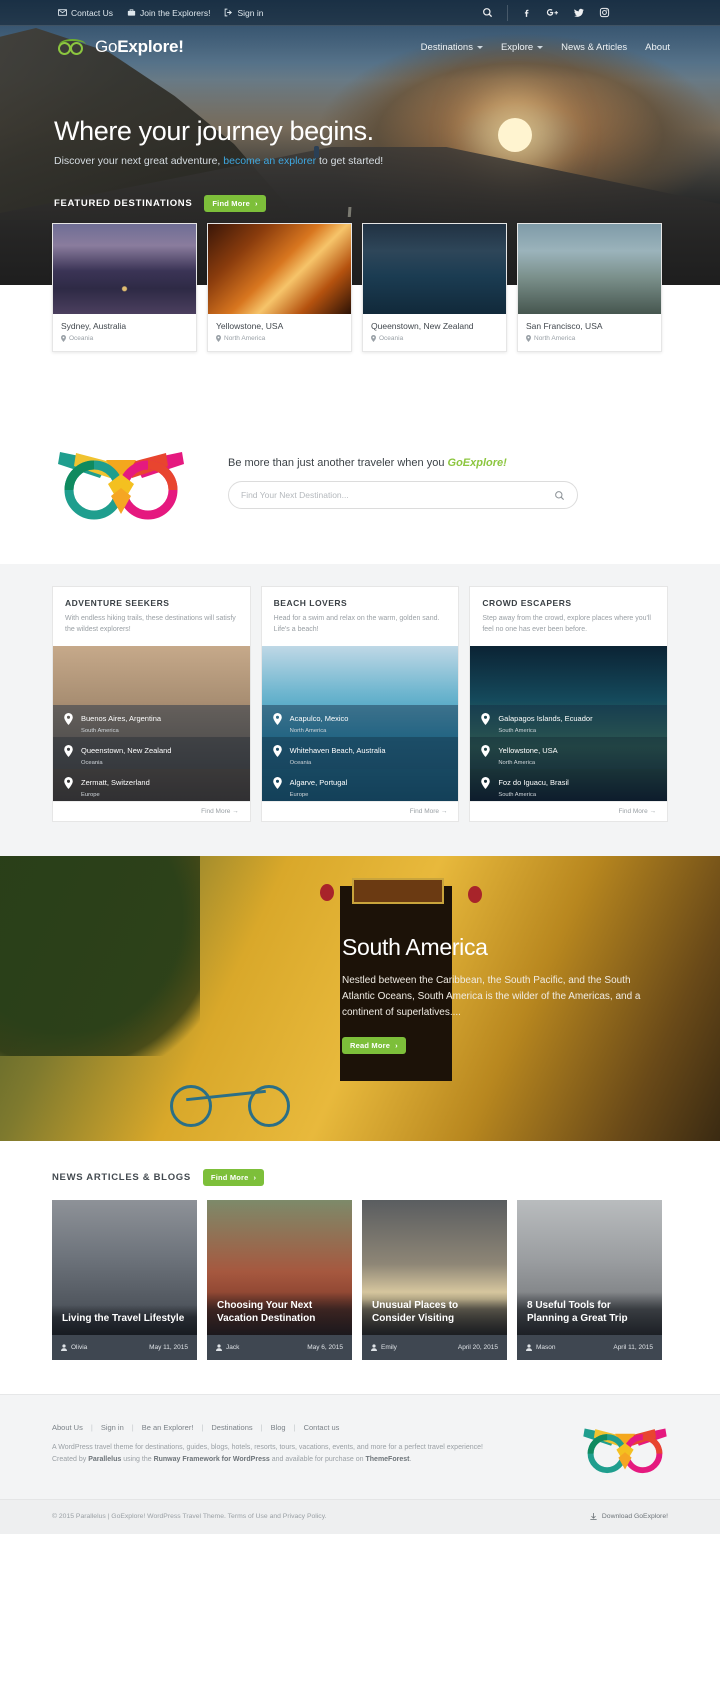  What do you see at coordinates (552, 12) in the screenshot?
I see `google-plus-icon` at bounding box center [552, 12].